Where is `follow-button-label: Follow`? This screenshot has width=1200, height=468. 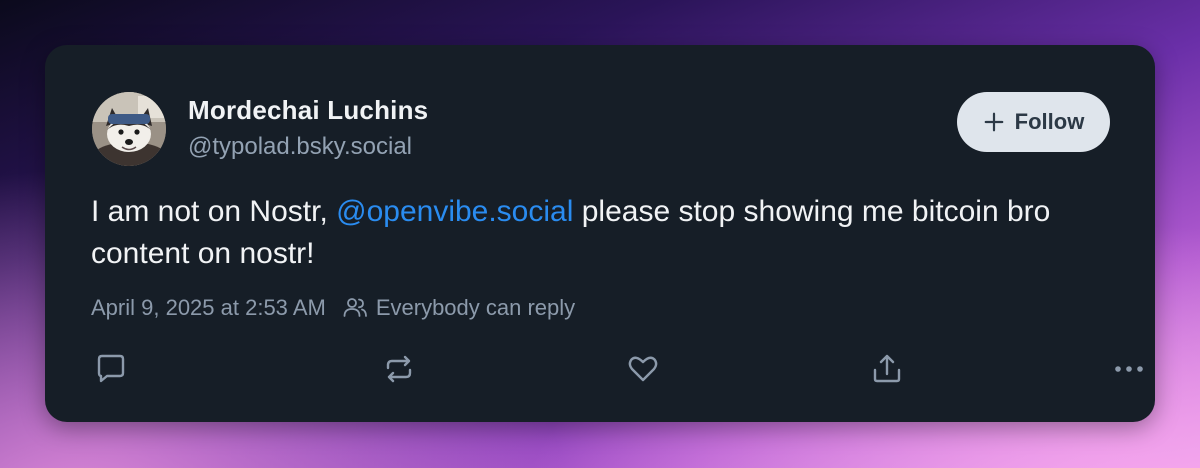 follow-button-label: Follow is located at coordinates (1049, 121).